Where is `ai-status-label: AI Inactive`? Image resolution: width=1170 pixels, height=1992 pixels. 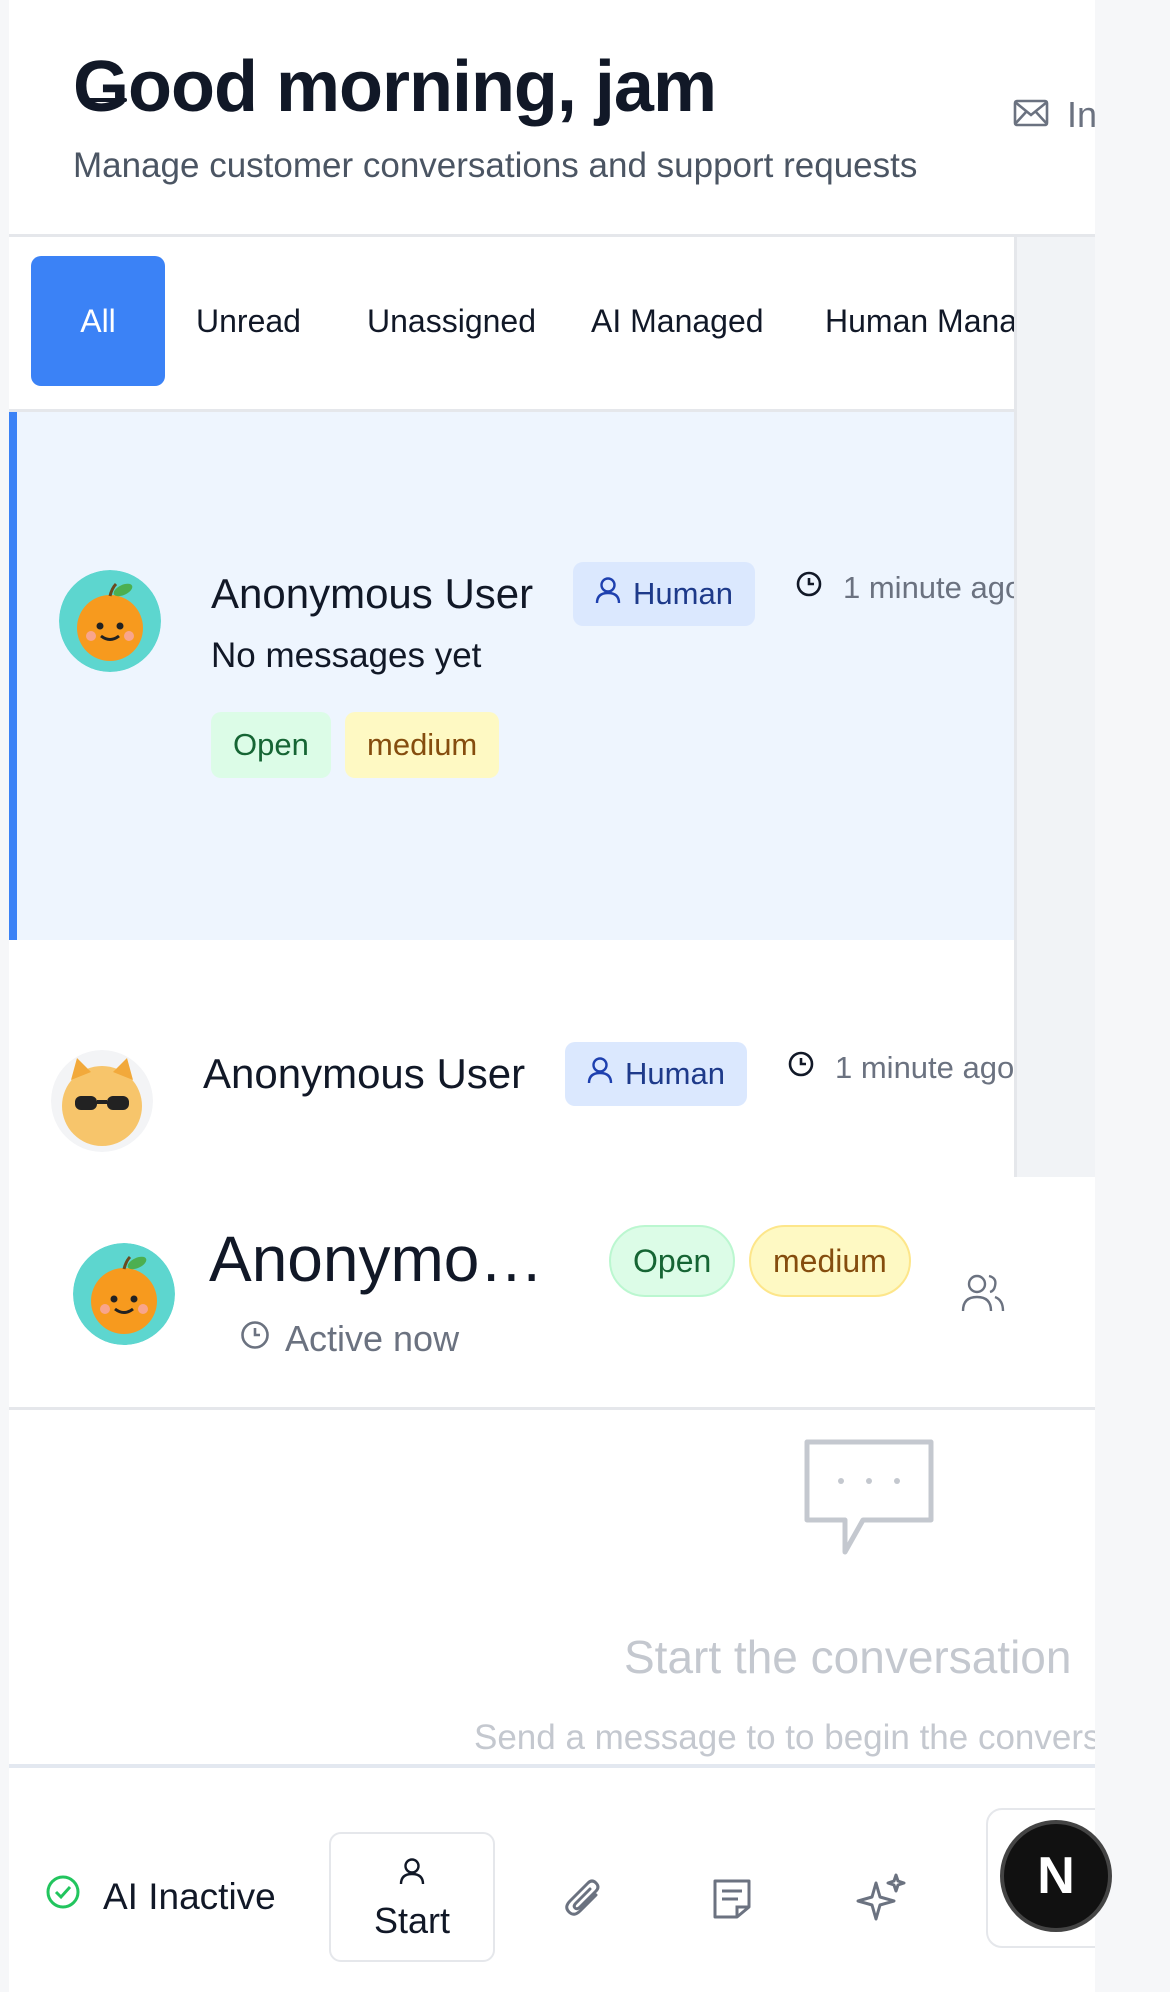
ai-status-label: AI Inactive is located at coordinates (189, 1896).